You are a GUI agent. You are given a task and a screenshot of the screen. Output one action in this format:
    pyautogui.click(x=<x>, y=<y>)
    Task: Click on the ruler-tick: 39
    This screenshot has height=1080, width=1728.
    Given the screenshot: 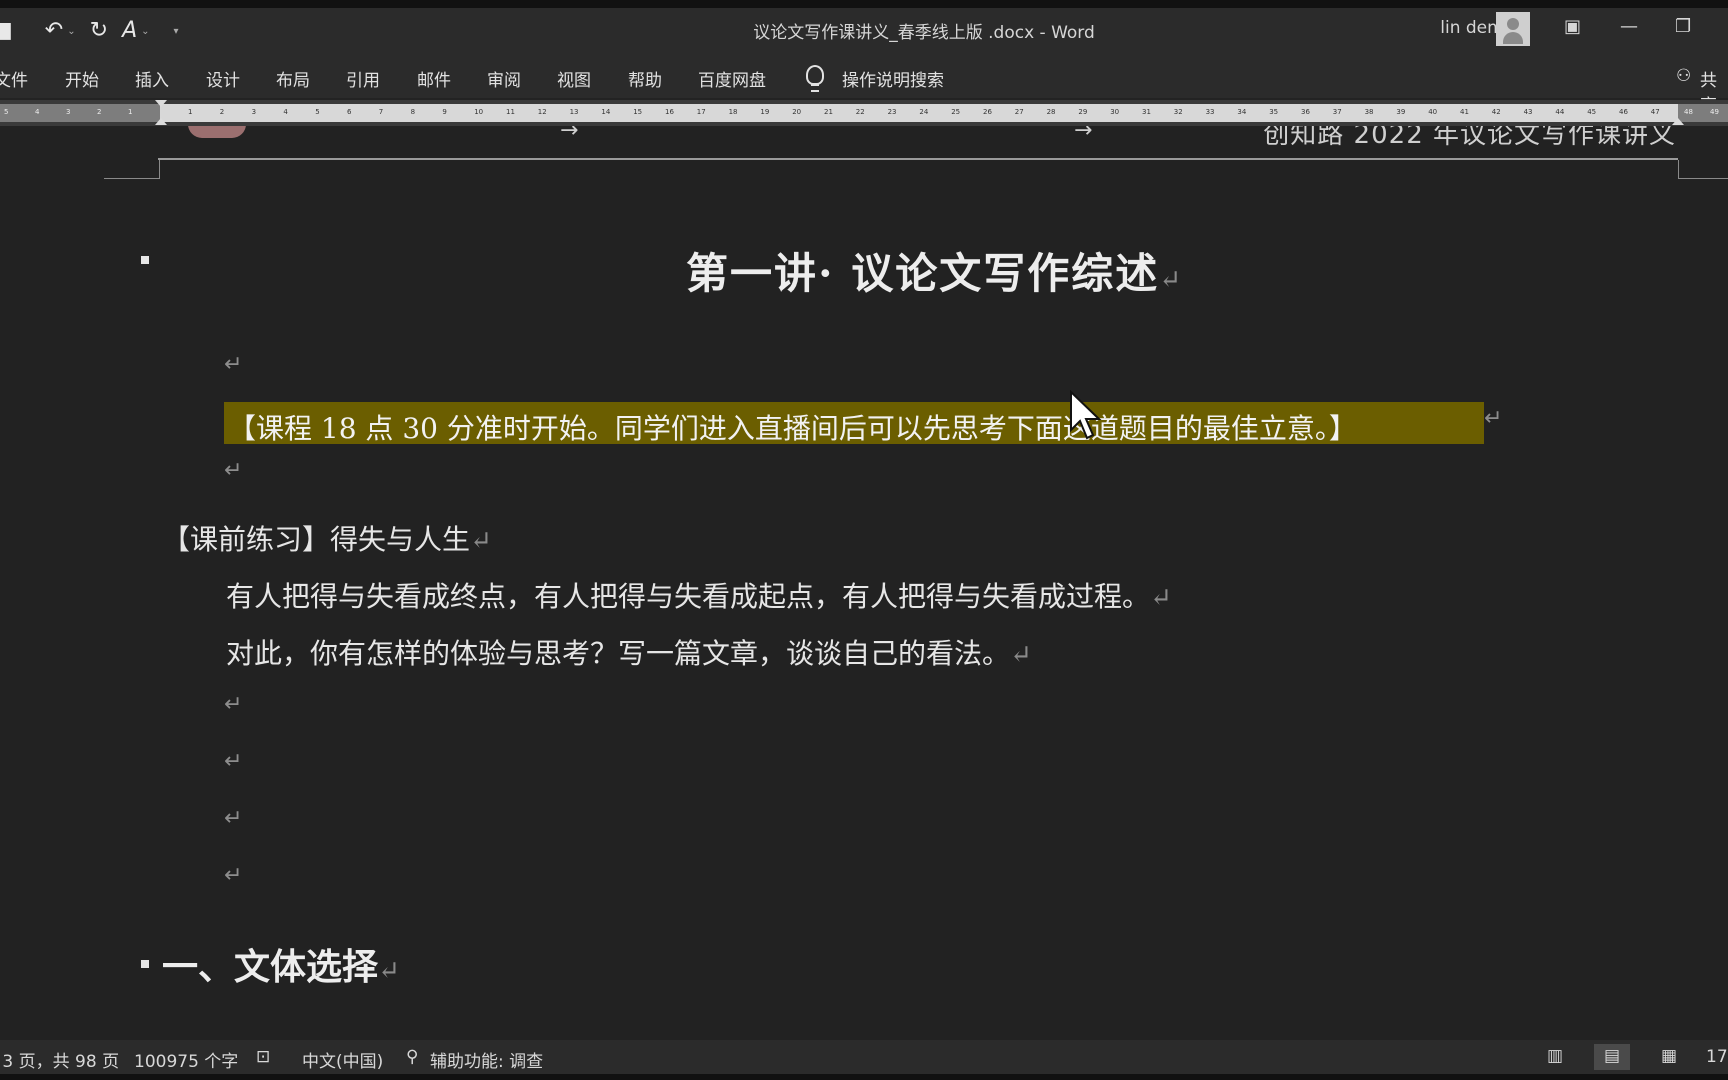 What is the action you would take?
    pyautogui.click(x=1401, y=112)
    